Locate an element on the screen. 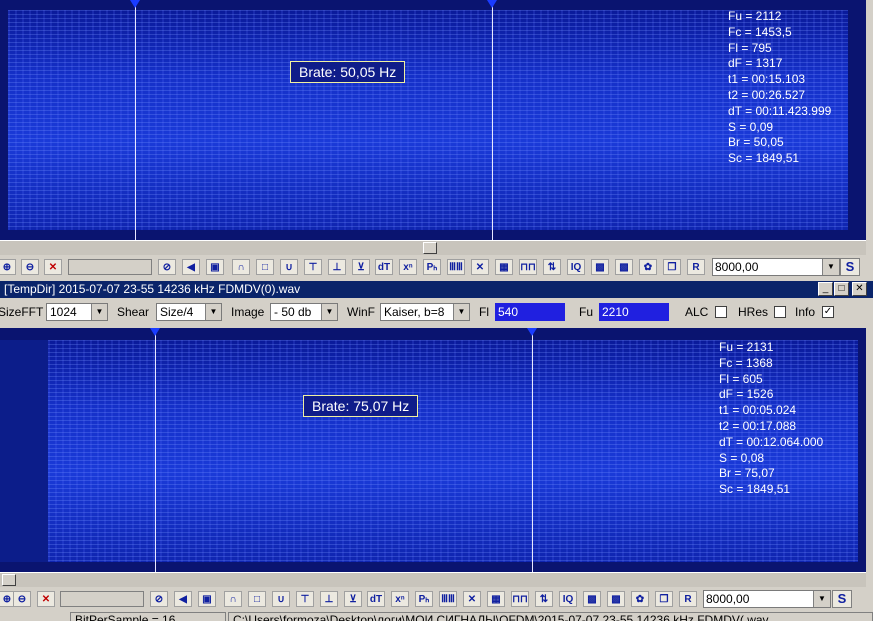 Image resolution: width=873 pixels, height=621 pixels. top-frequency-select: 8000,00 ▼ is located at coordinates (776, 267).